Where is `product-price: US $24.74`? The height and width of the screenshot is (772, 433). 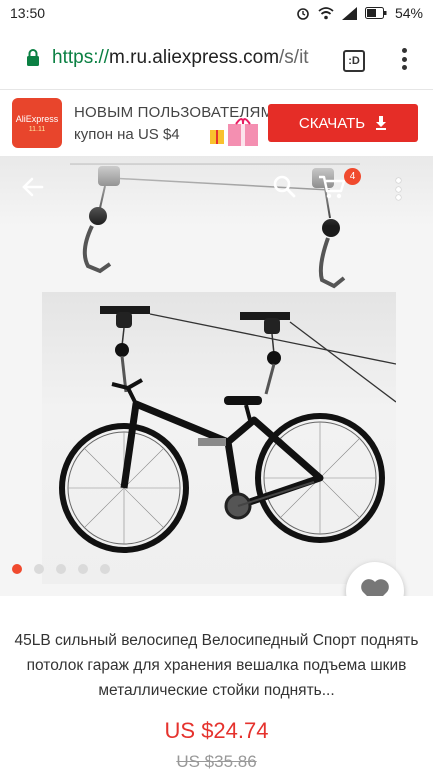 product-price: US $24.74 is located at coordinates (216, 730).